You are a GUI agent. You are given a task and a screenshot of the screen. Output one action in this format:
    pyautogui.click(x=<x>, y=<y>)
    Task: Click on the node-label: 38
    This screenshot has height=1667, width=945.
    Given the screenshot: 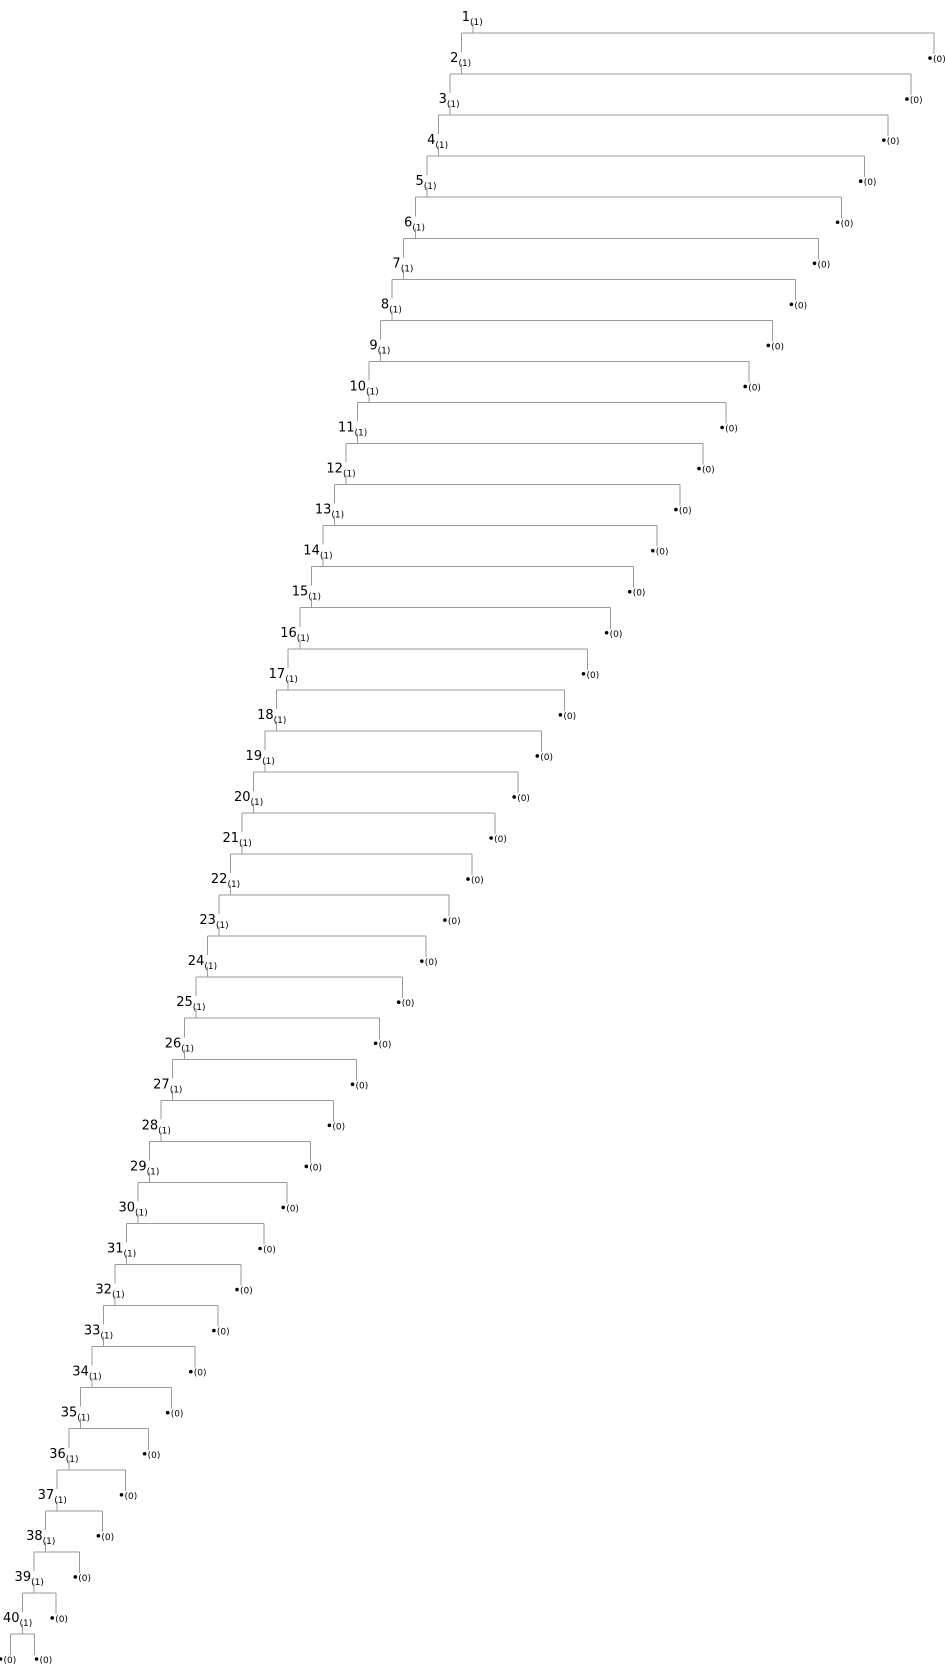 What is the action you would take?
    pyautogui.click(x=34, y=1536)
    